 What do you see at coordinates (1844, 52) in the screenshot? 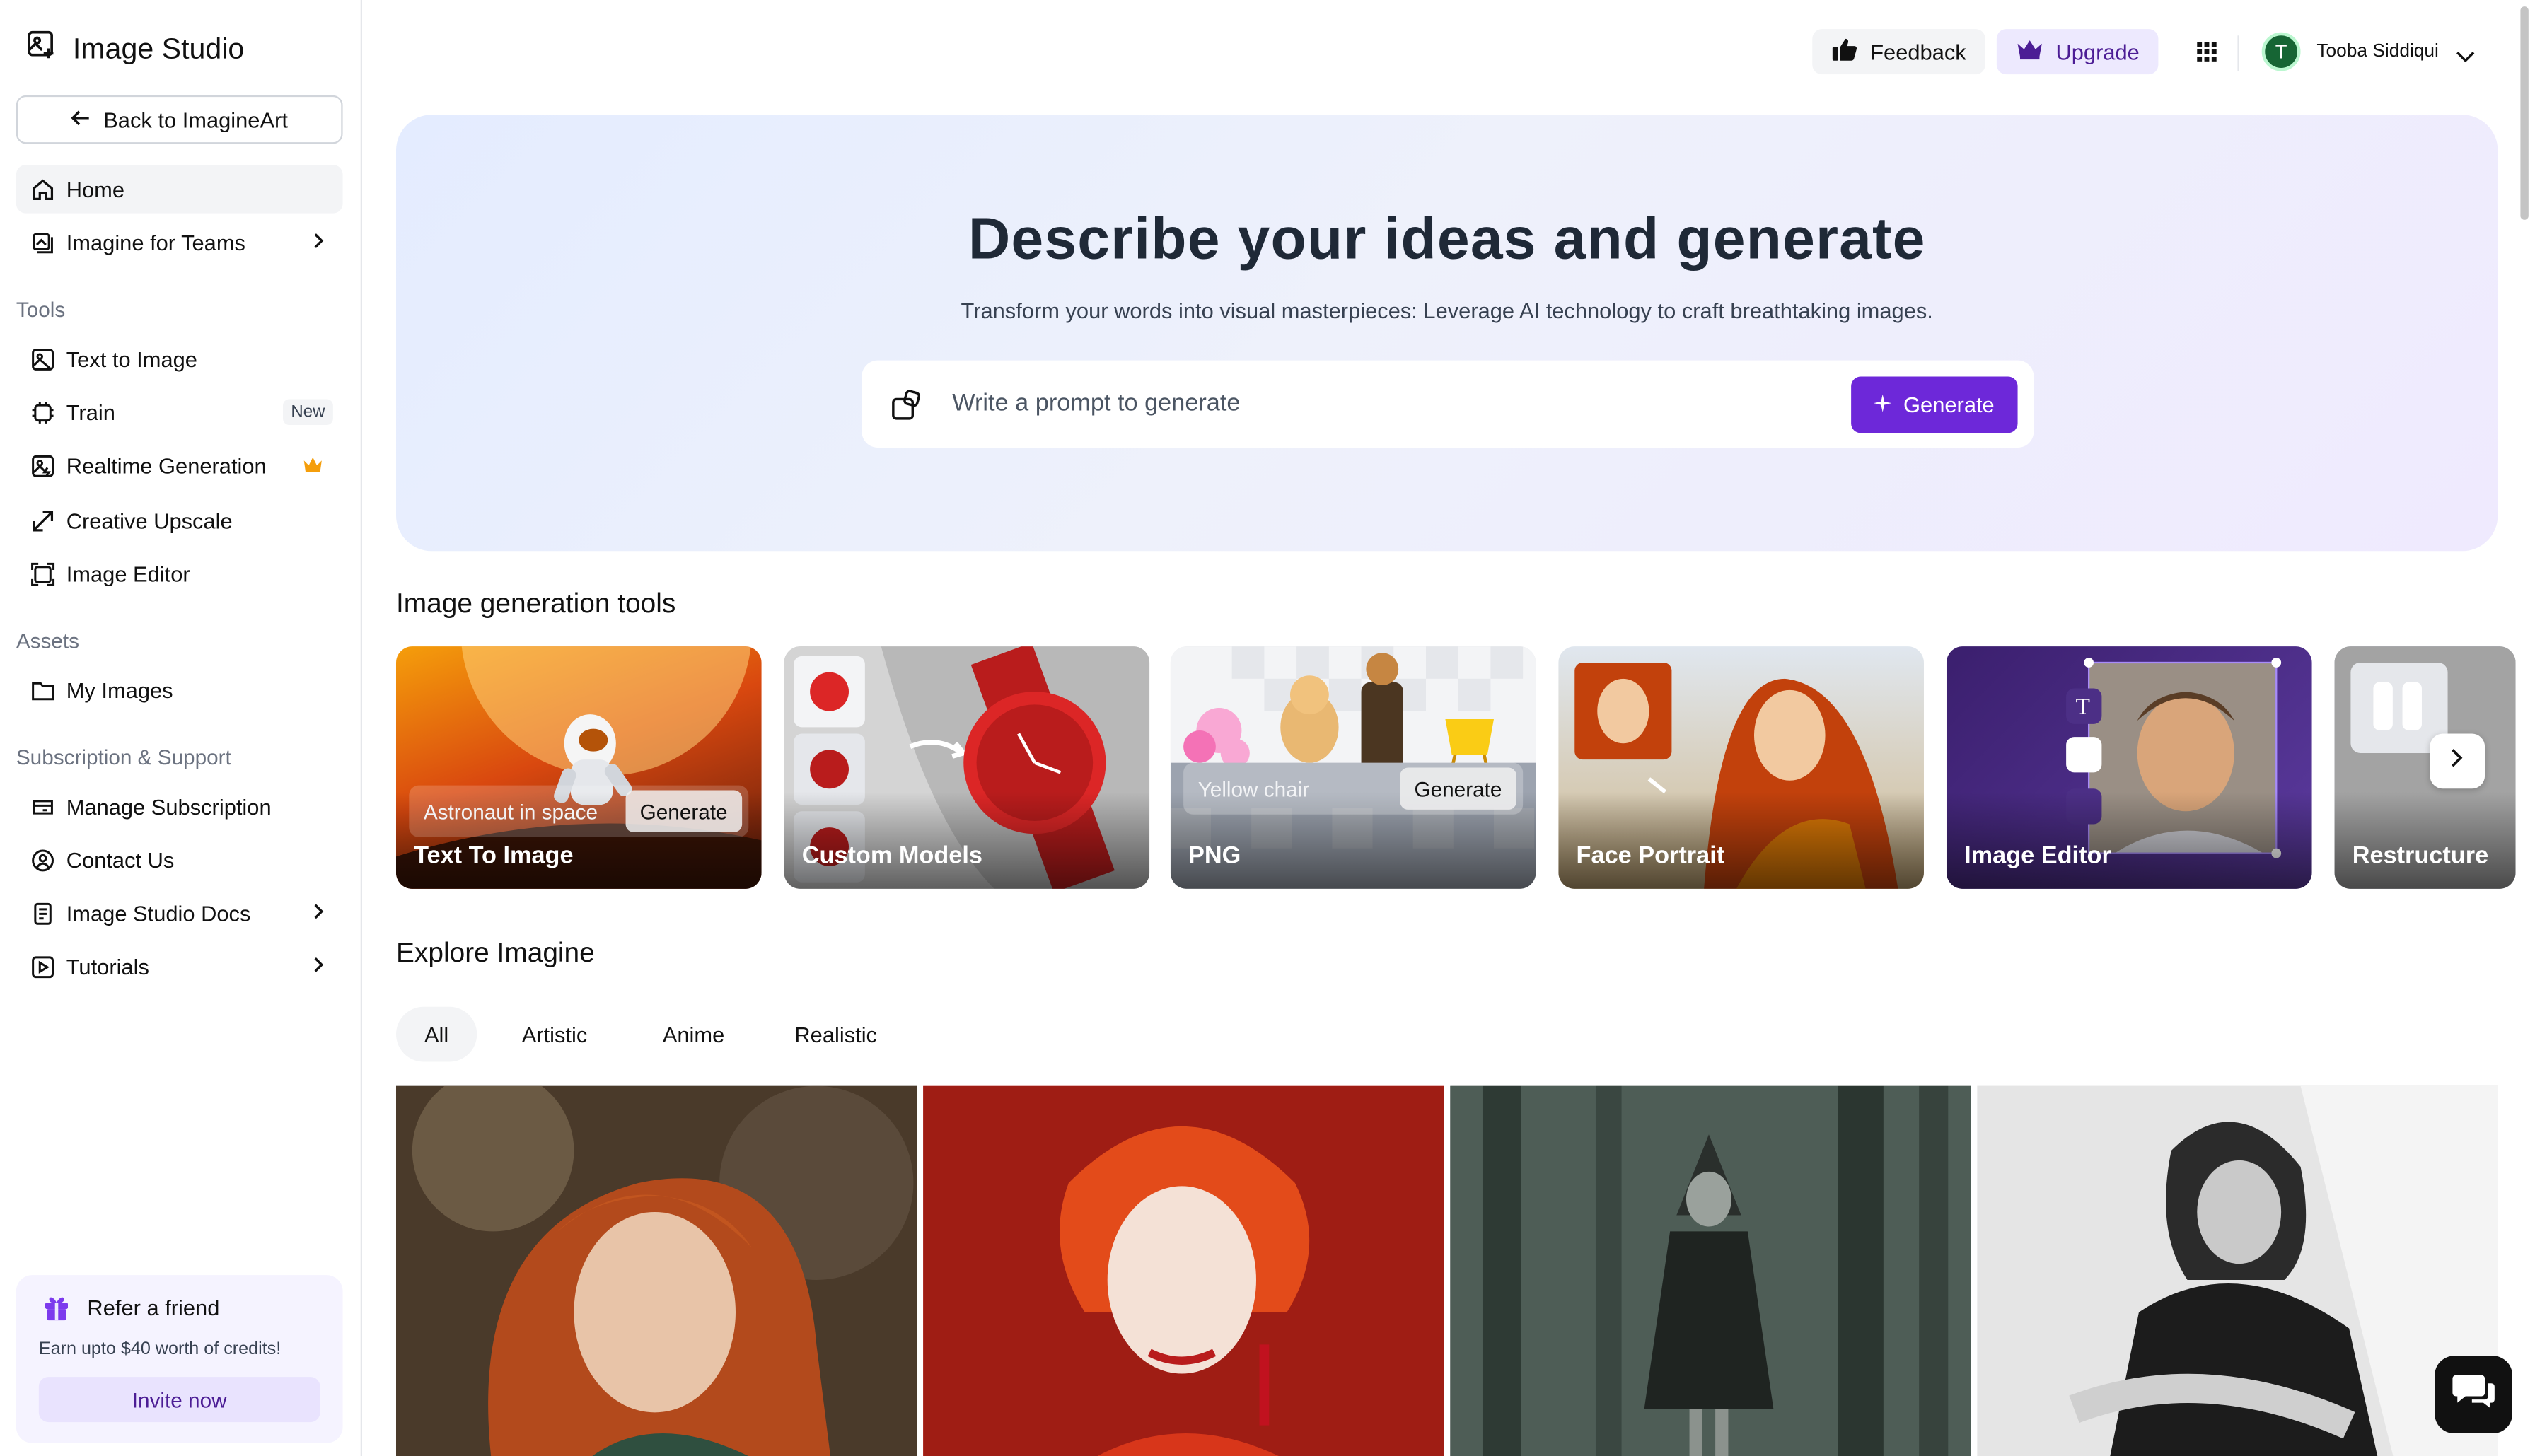
I see `thumbs-up-icon` at bounding box center [1844, 52].